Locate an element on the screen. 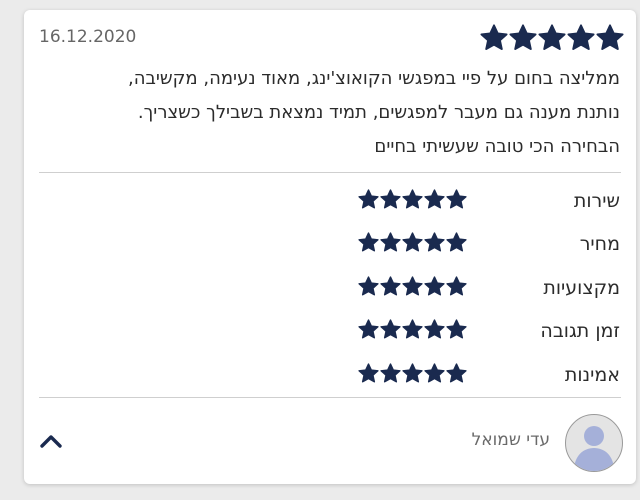  rating-label: מחיר is located at coordinates (599, 244).